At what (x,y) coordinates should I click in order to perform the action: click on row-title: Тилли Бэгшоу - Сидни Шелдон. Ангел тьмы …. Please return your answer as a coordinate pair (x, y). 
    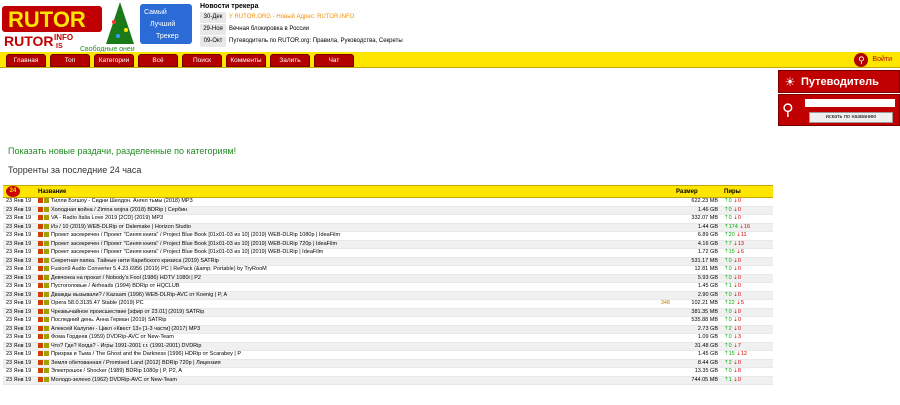
    Looking at the image, I should click on (122, 201).